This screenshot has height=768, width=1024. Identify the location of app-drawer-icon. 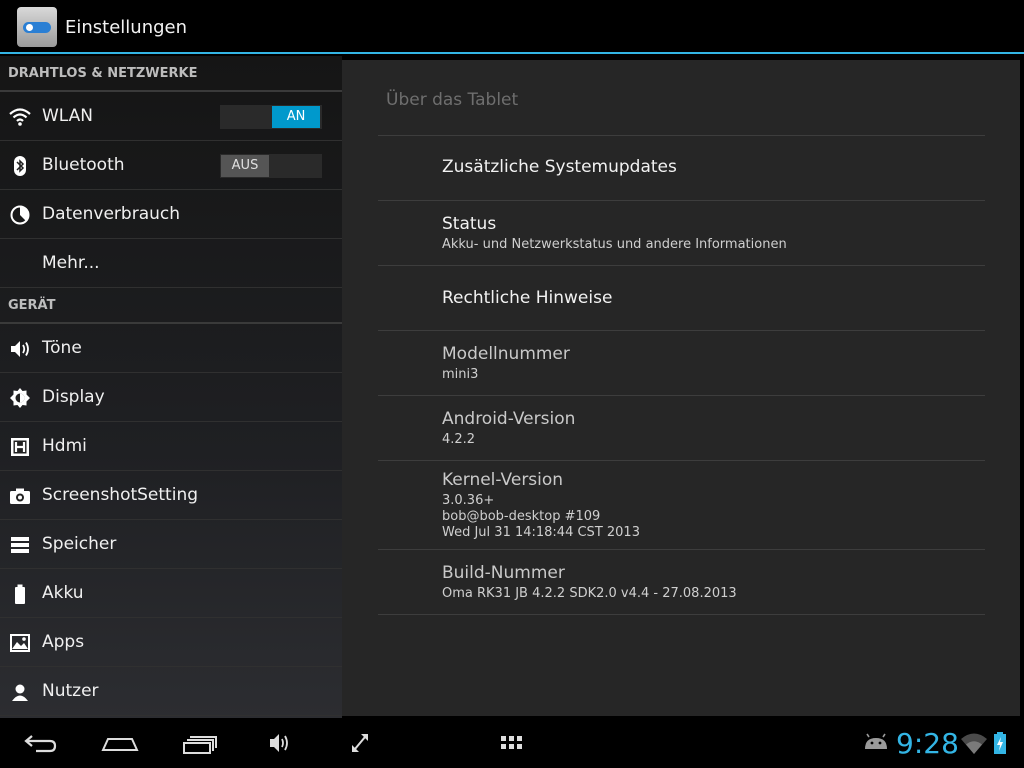
(512, 743).